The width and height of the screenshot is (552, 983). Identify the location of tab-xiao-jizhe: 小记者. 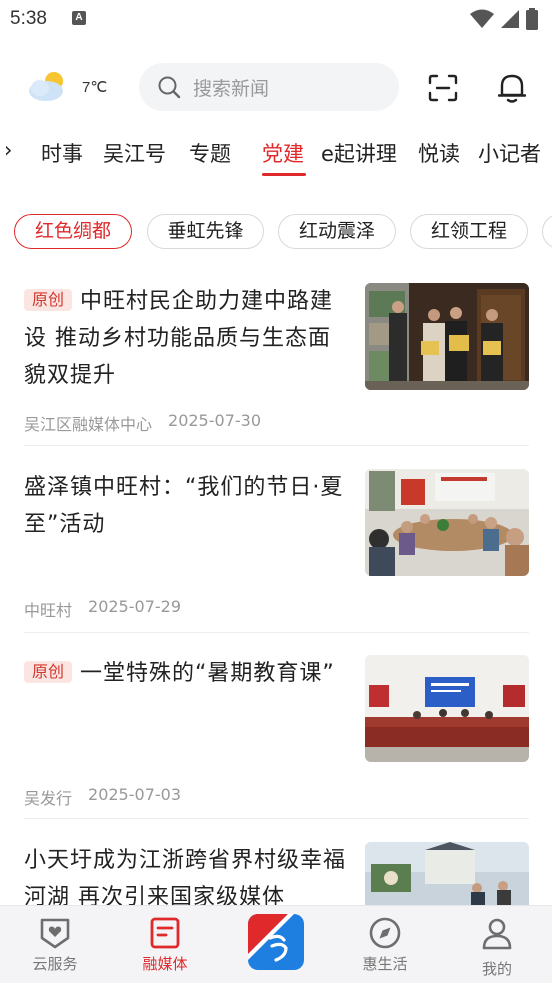
(509, 153).